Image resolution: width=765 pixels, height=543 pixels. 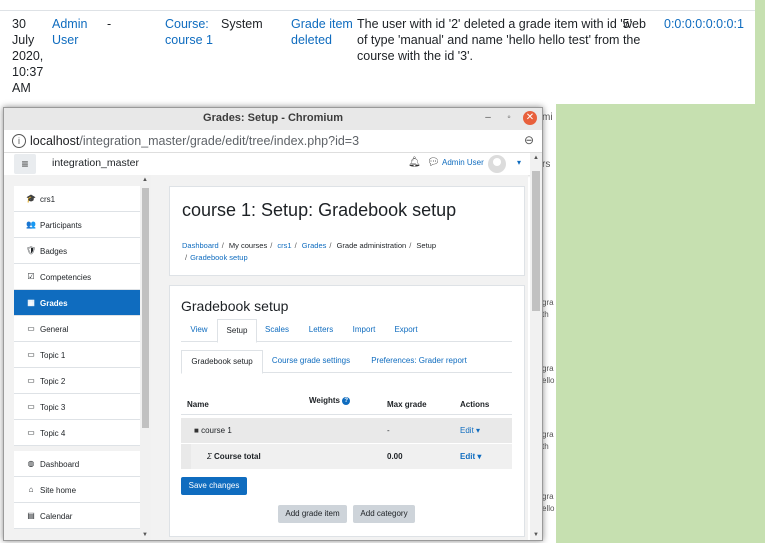 I want to click on log-event-link: Grade item deleted, so click(x=322, y=32).